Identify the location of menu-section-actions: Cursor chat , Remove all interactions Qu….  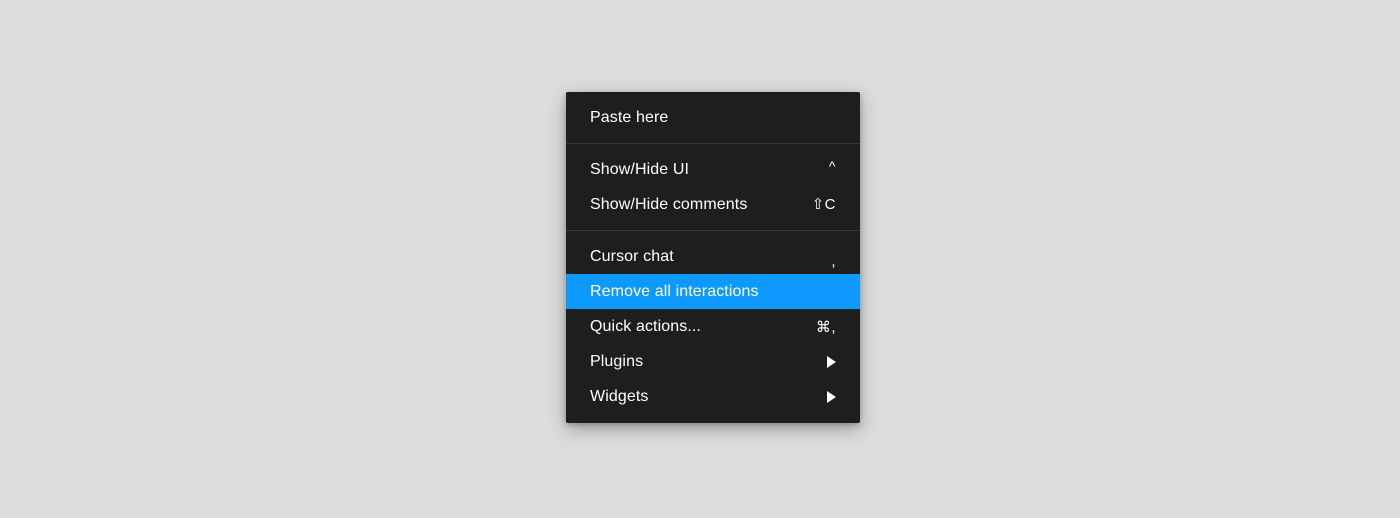
(713, 326).